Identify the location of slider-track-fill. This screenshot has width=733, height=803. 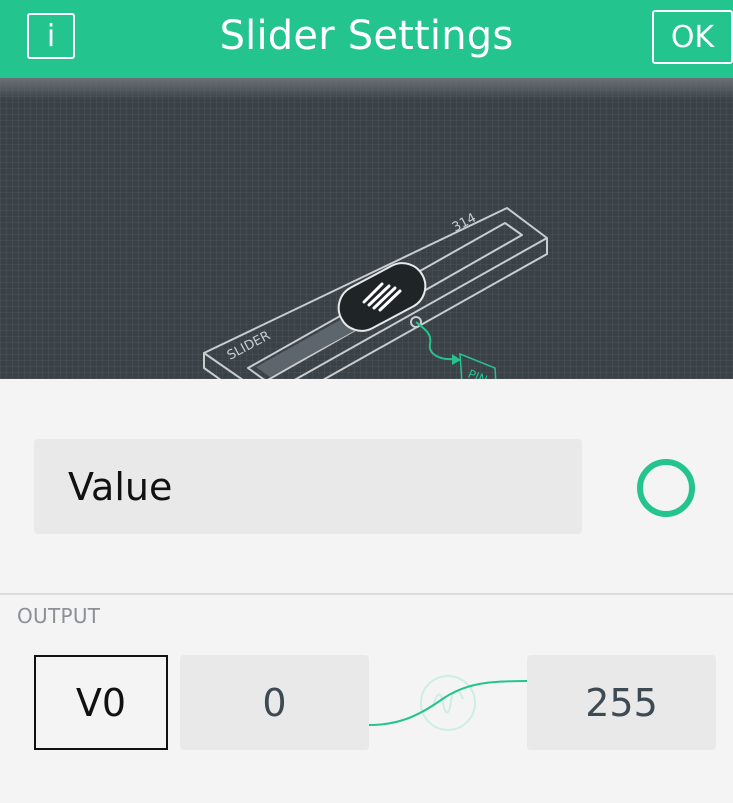
(306, 348).